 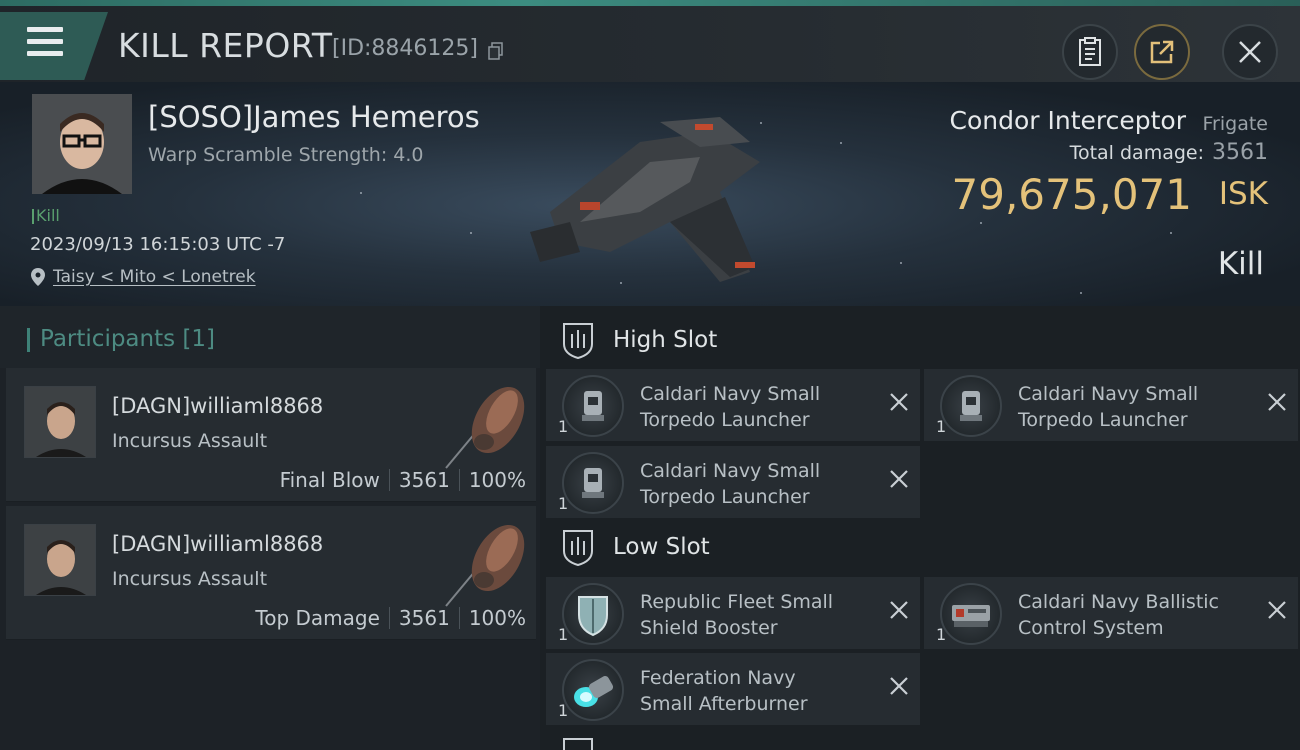 I want to click on victim-ship-class: Frigate, so click(x=1235, y=124).